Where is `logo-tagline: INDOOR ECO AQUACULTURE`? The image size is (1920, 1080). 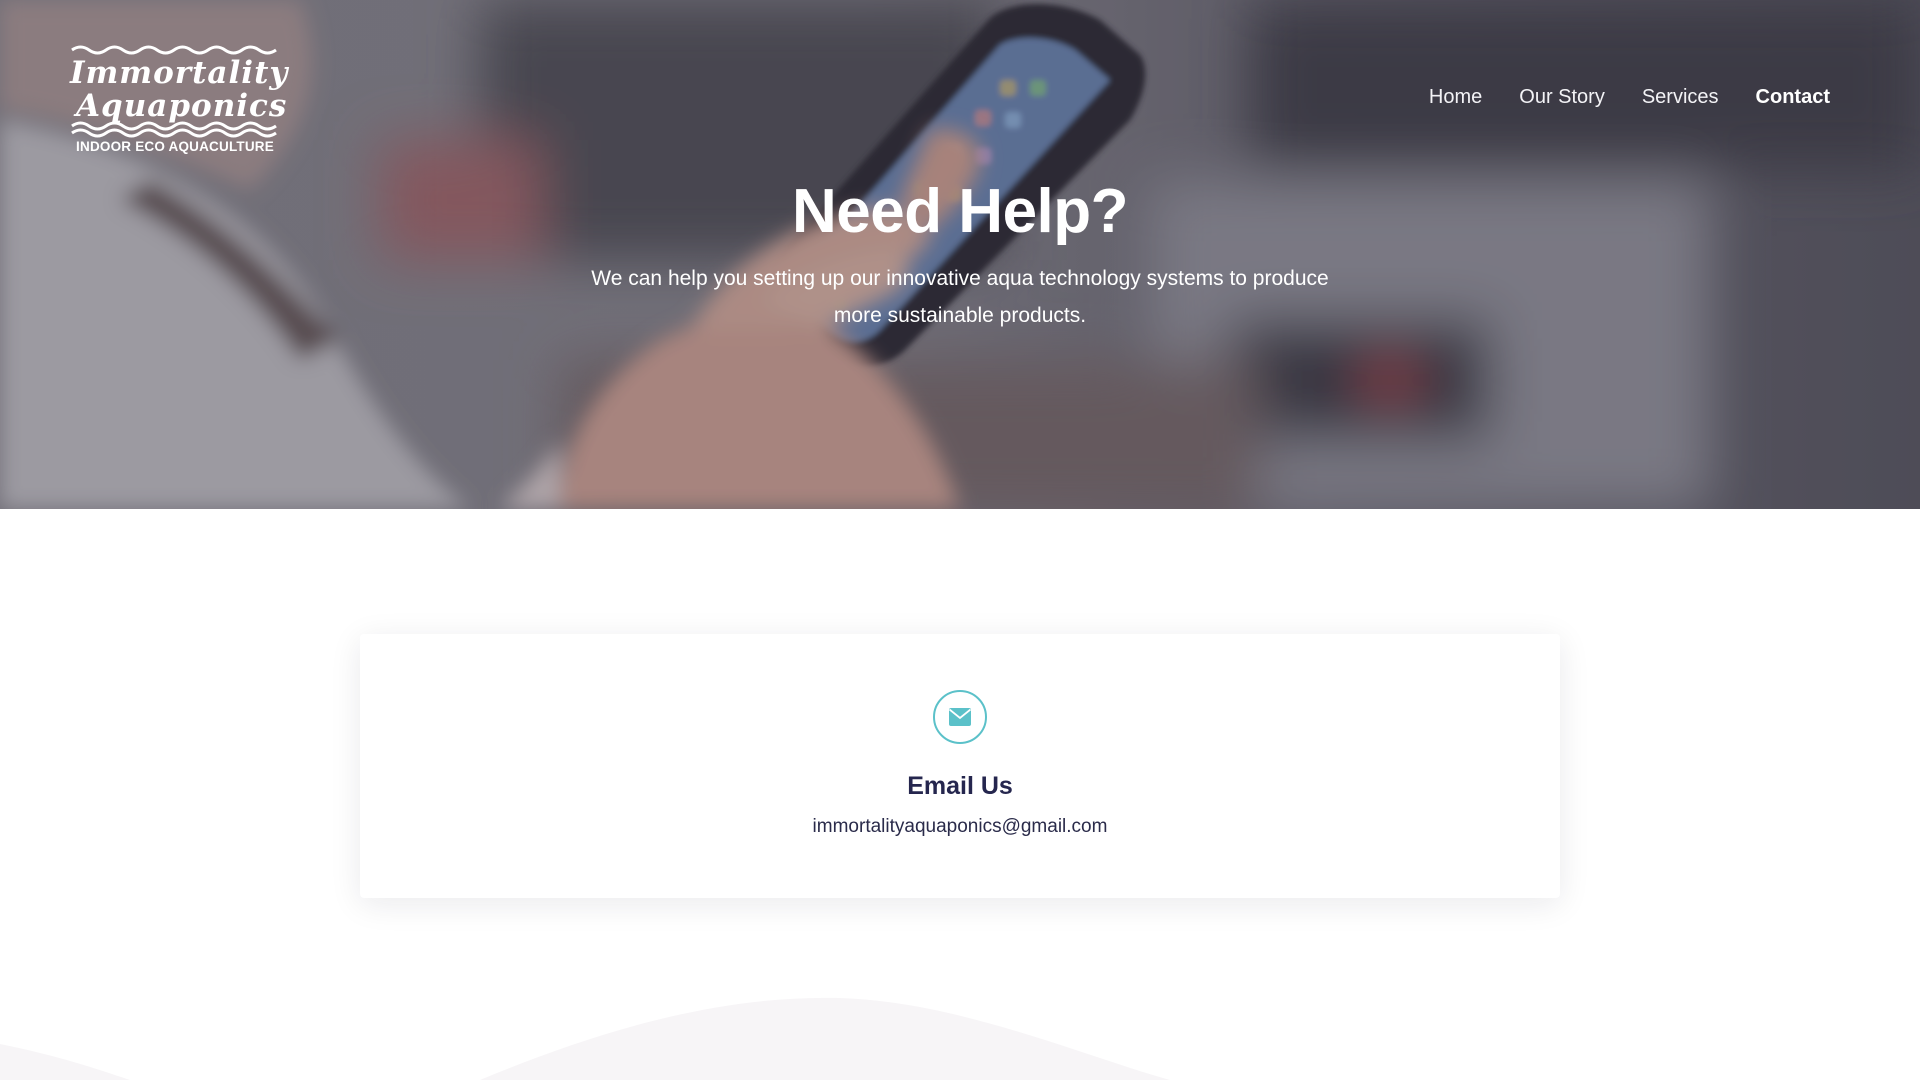
logo-tagline: INDOOR ECO AQUACULTURE is located at coordinates (175, 146).